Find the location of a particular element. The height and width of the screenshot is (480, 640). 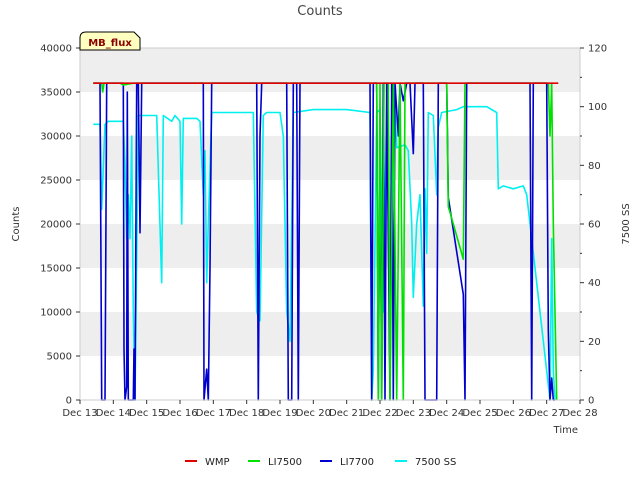

x-tick-label: Dec 19 is located at coordinates (279, 413).